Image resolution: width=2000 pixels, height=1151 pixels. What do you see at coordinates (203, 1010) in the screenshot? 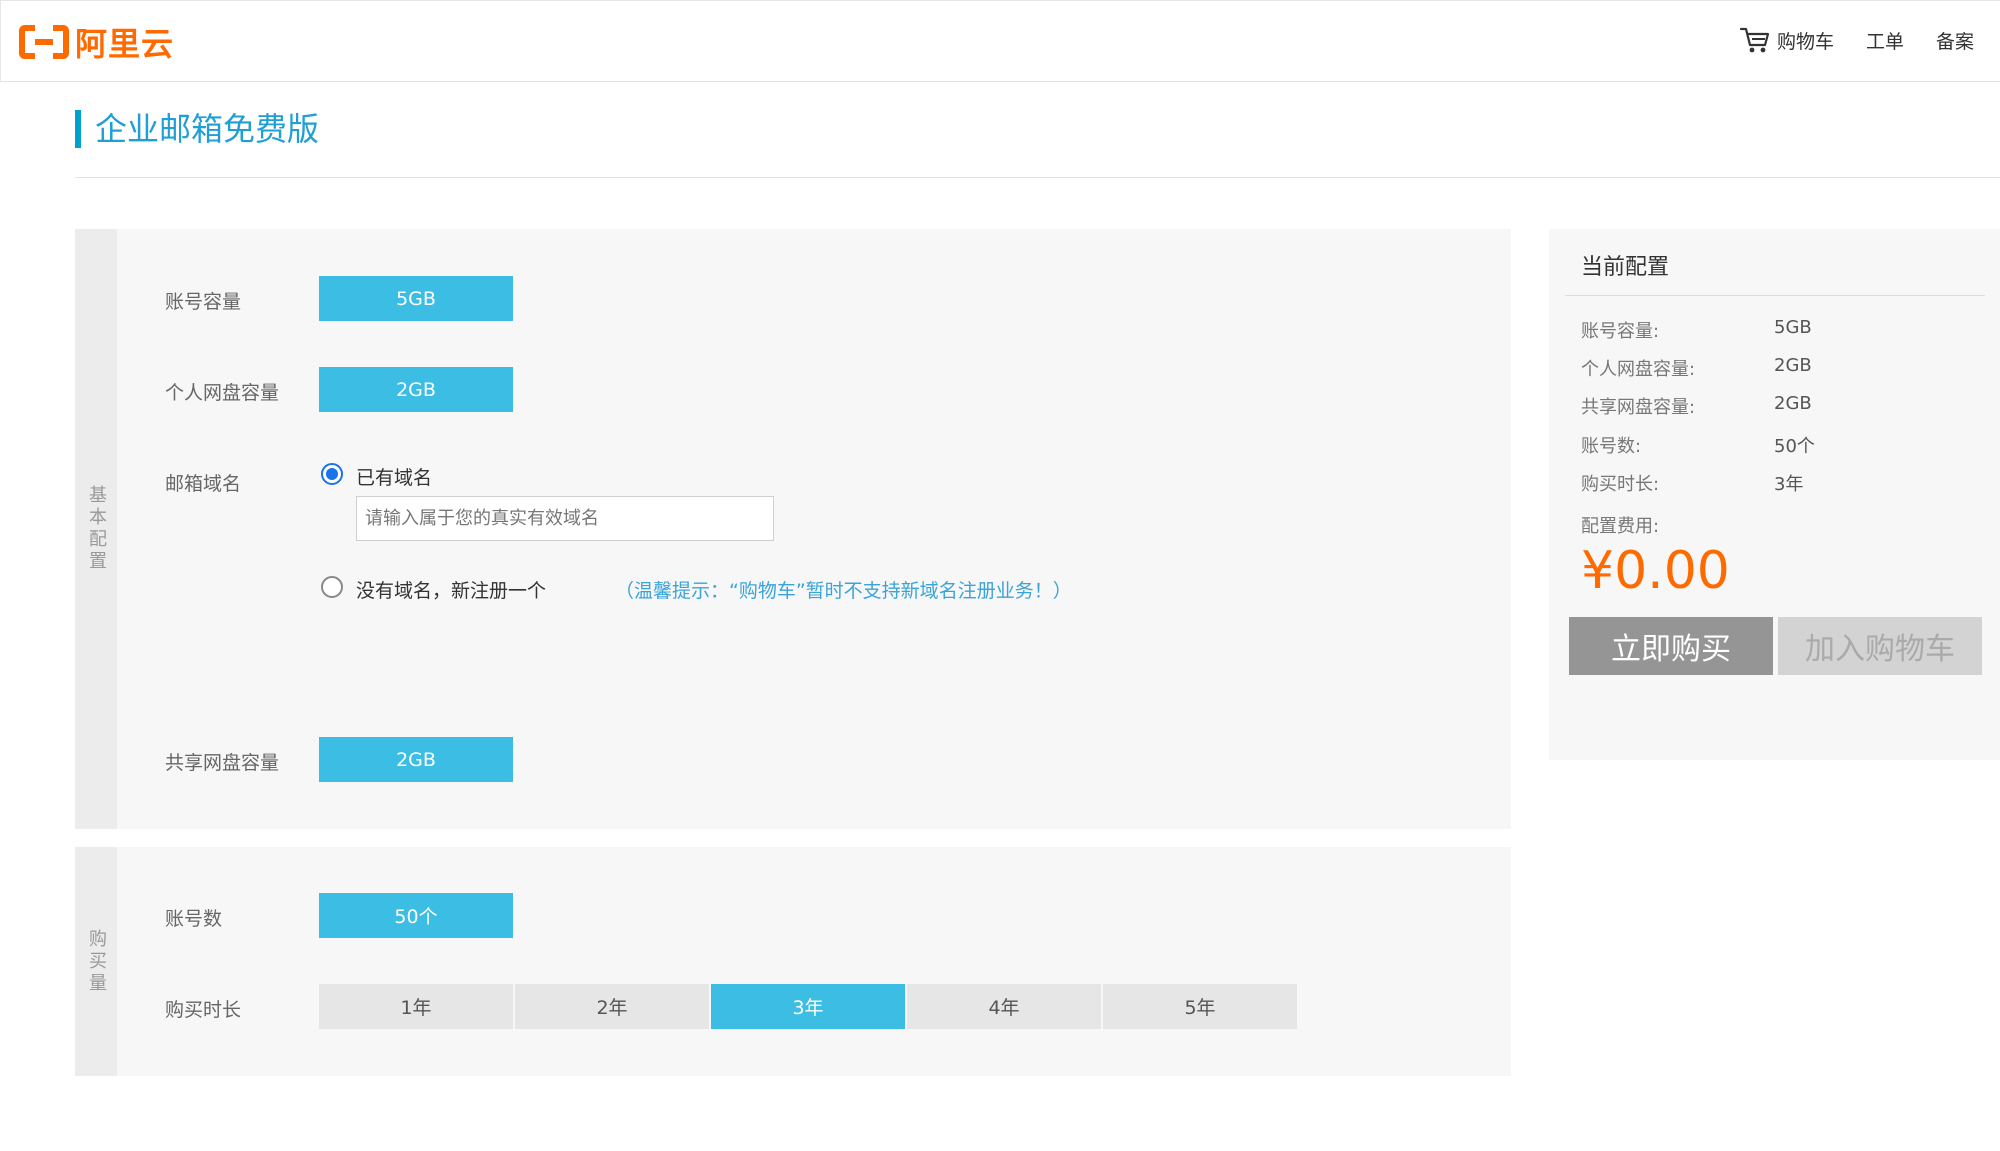
I see `duration-label: 购买时长` at bounding box center [203, 1010].